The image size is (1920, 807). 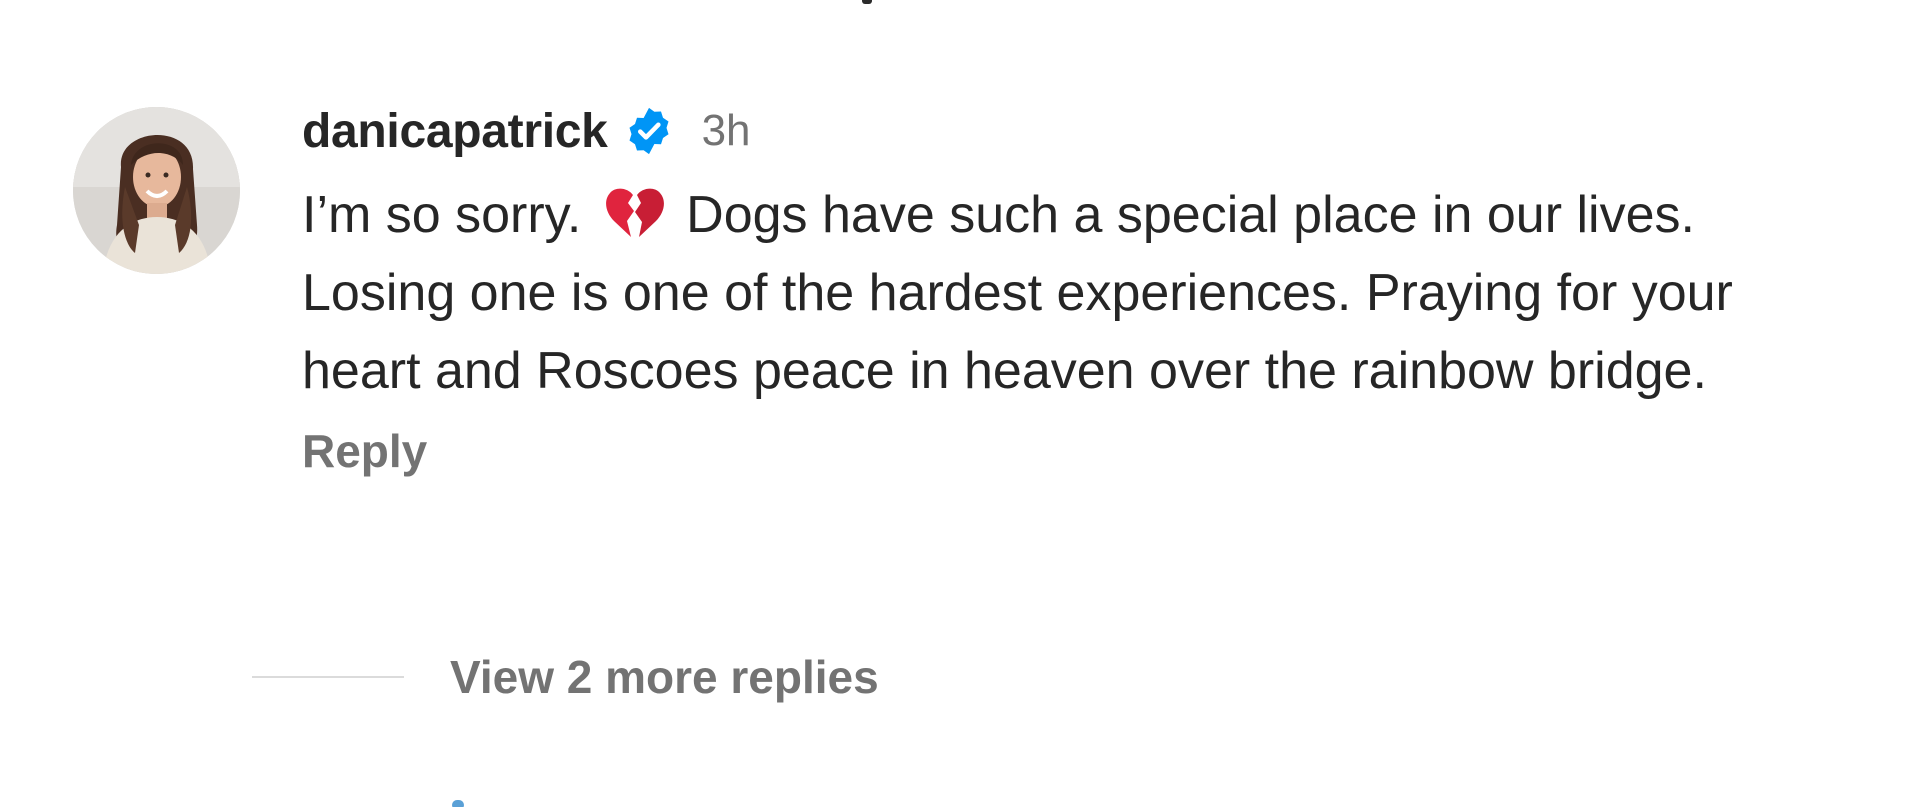 I want to click on view-more-replies-button: View 2 more replies, so click(x=664, y=677).